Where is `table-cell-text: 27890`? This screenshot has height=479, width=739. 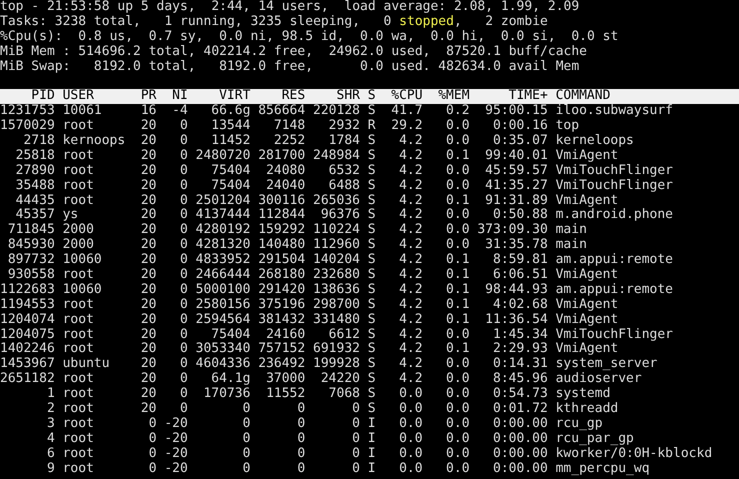
table-cell-text: 27890 is located at coordinates (34, 171).